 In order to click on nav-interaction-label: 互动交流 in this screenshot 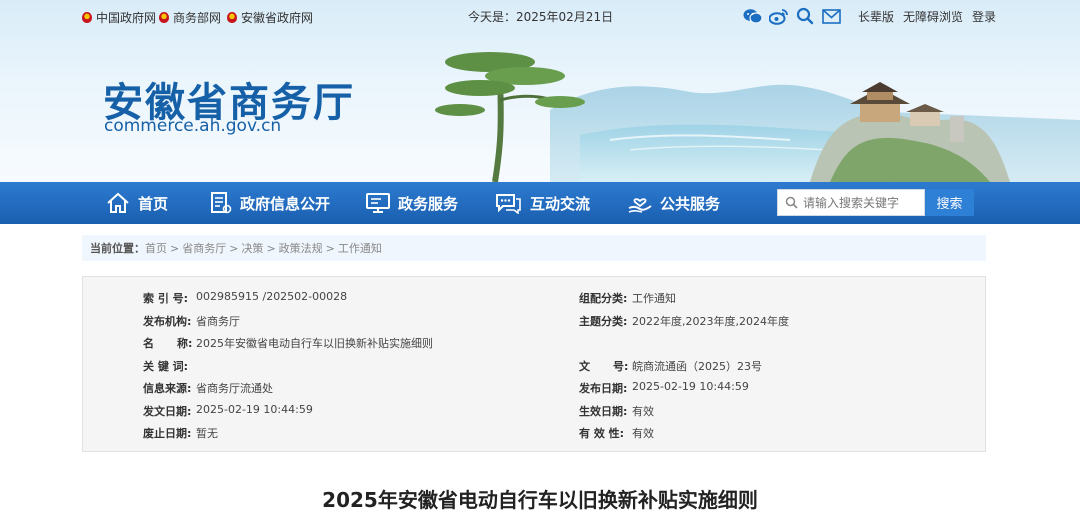, I will do `click(560, 203)`.